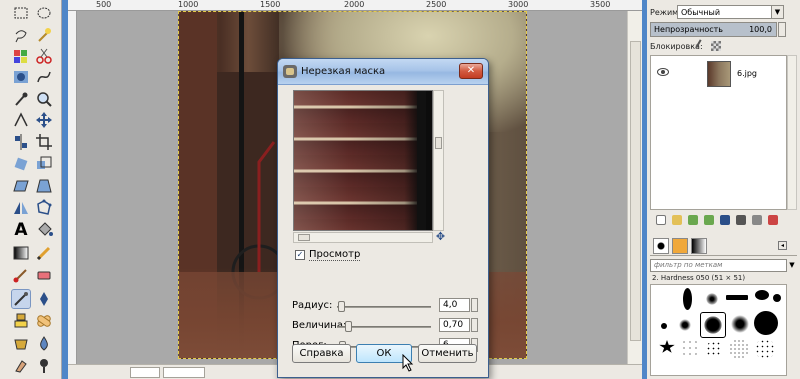 Image resolution: width=800 pixels, height=379 pixels. What do you see at coordinates (718, 74) in the screenshot?
I see `layer-row: 6.jpg` at bounding box center [718, 74].